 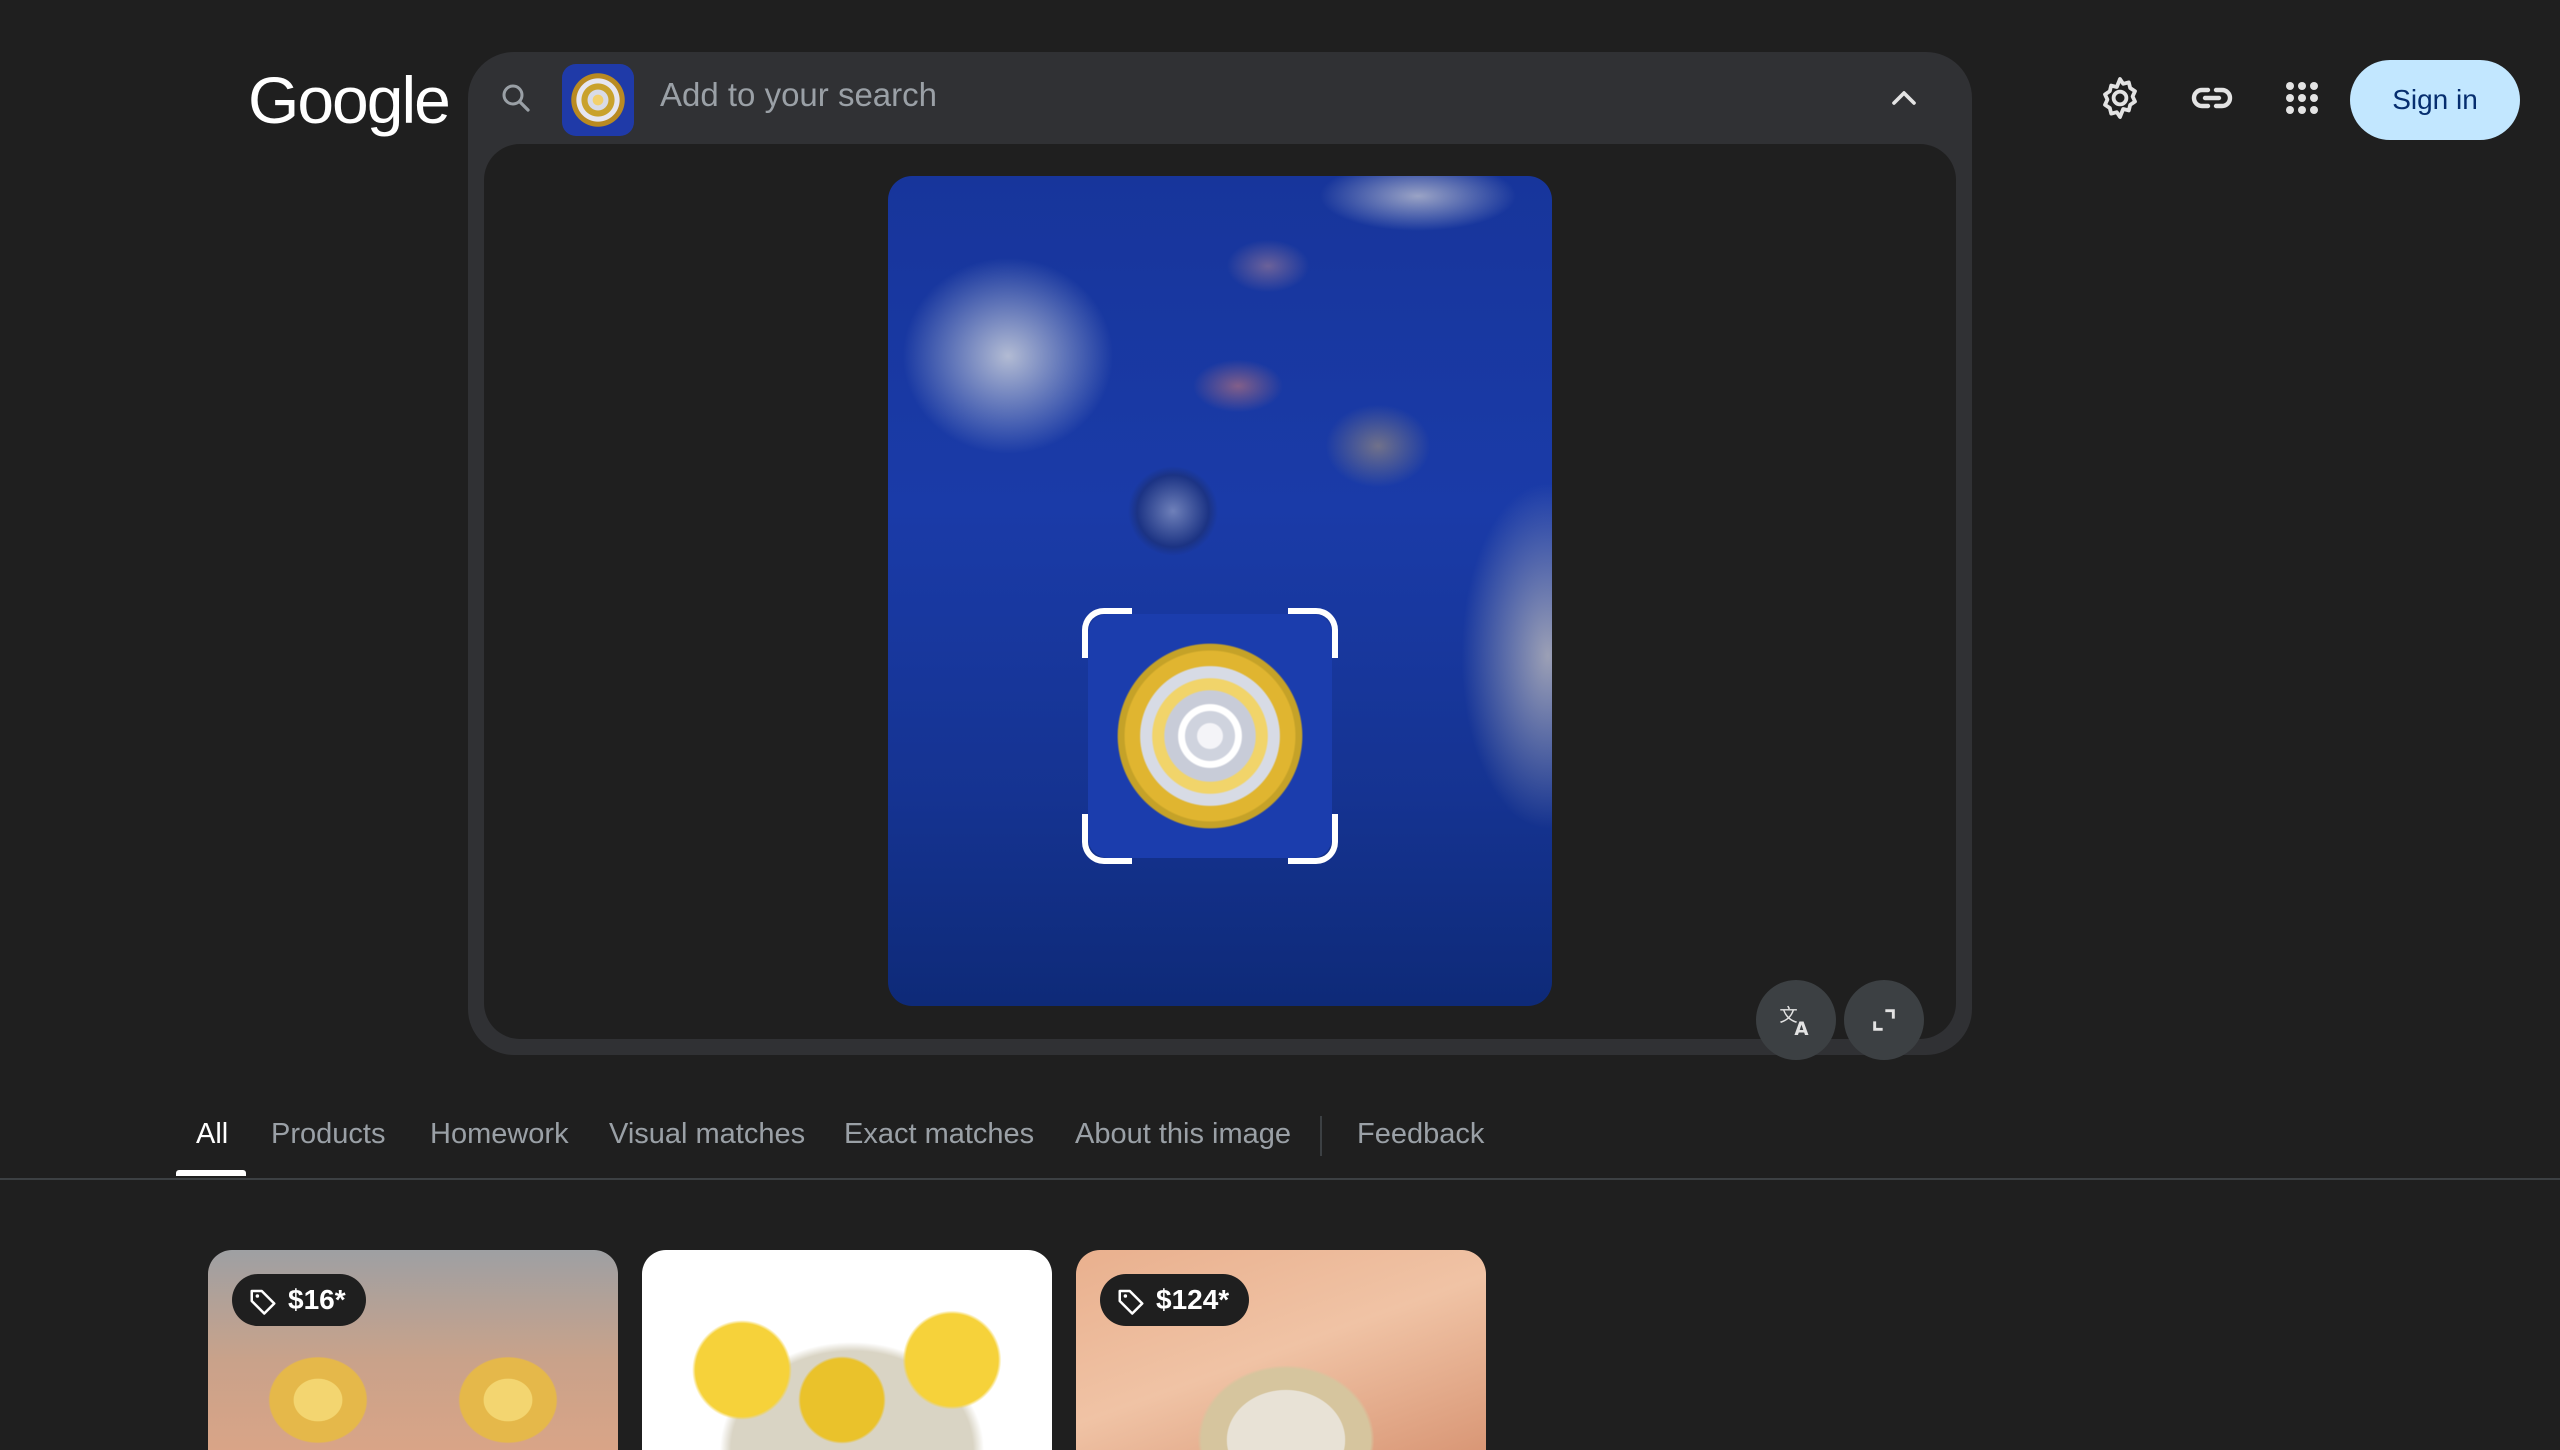 I want to click on tab-homework: Homework, so click(x=499, y=1134).